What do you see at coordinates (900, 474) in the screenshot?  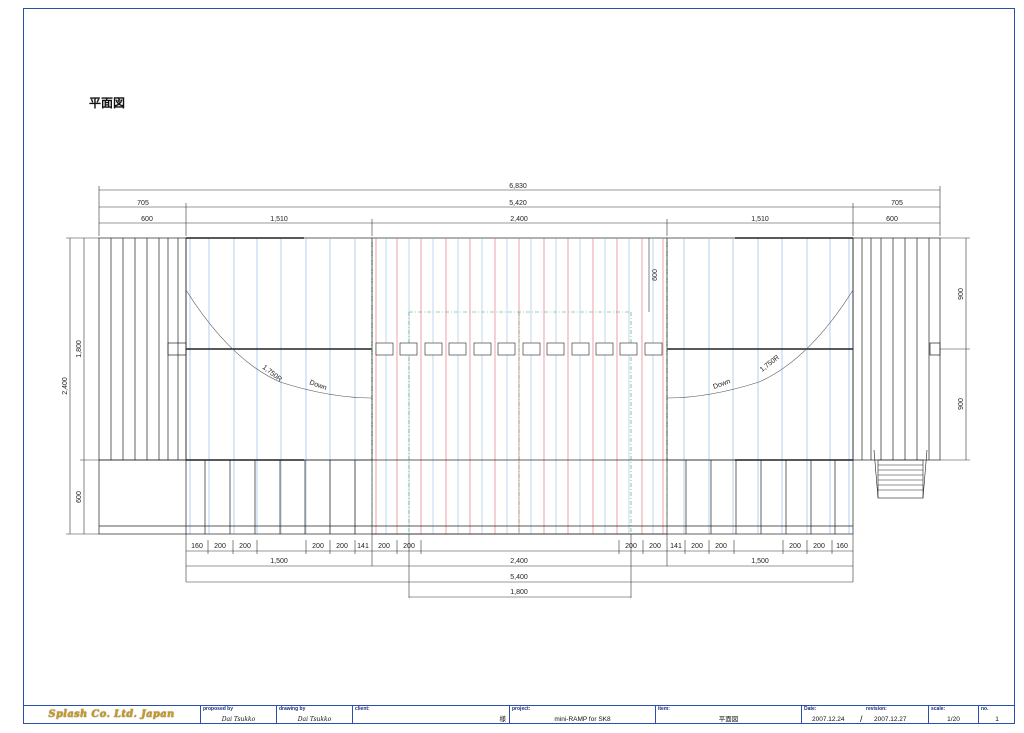 I see `stairs` at bounding box center [900, 474].